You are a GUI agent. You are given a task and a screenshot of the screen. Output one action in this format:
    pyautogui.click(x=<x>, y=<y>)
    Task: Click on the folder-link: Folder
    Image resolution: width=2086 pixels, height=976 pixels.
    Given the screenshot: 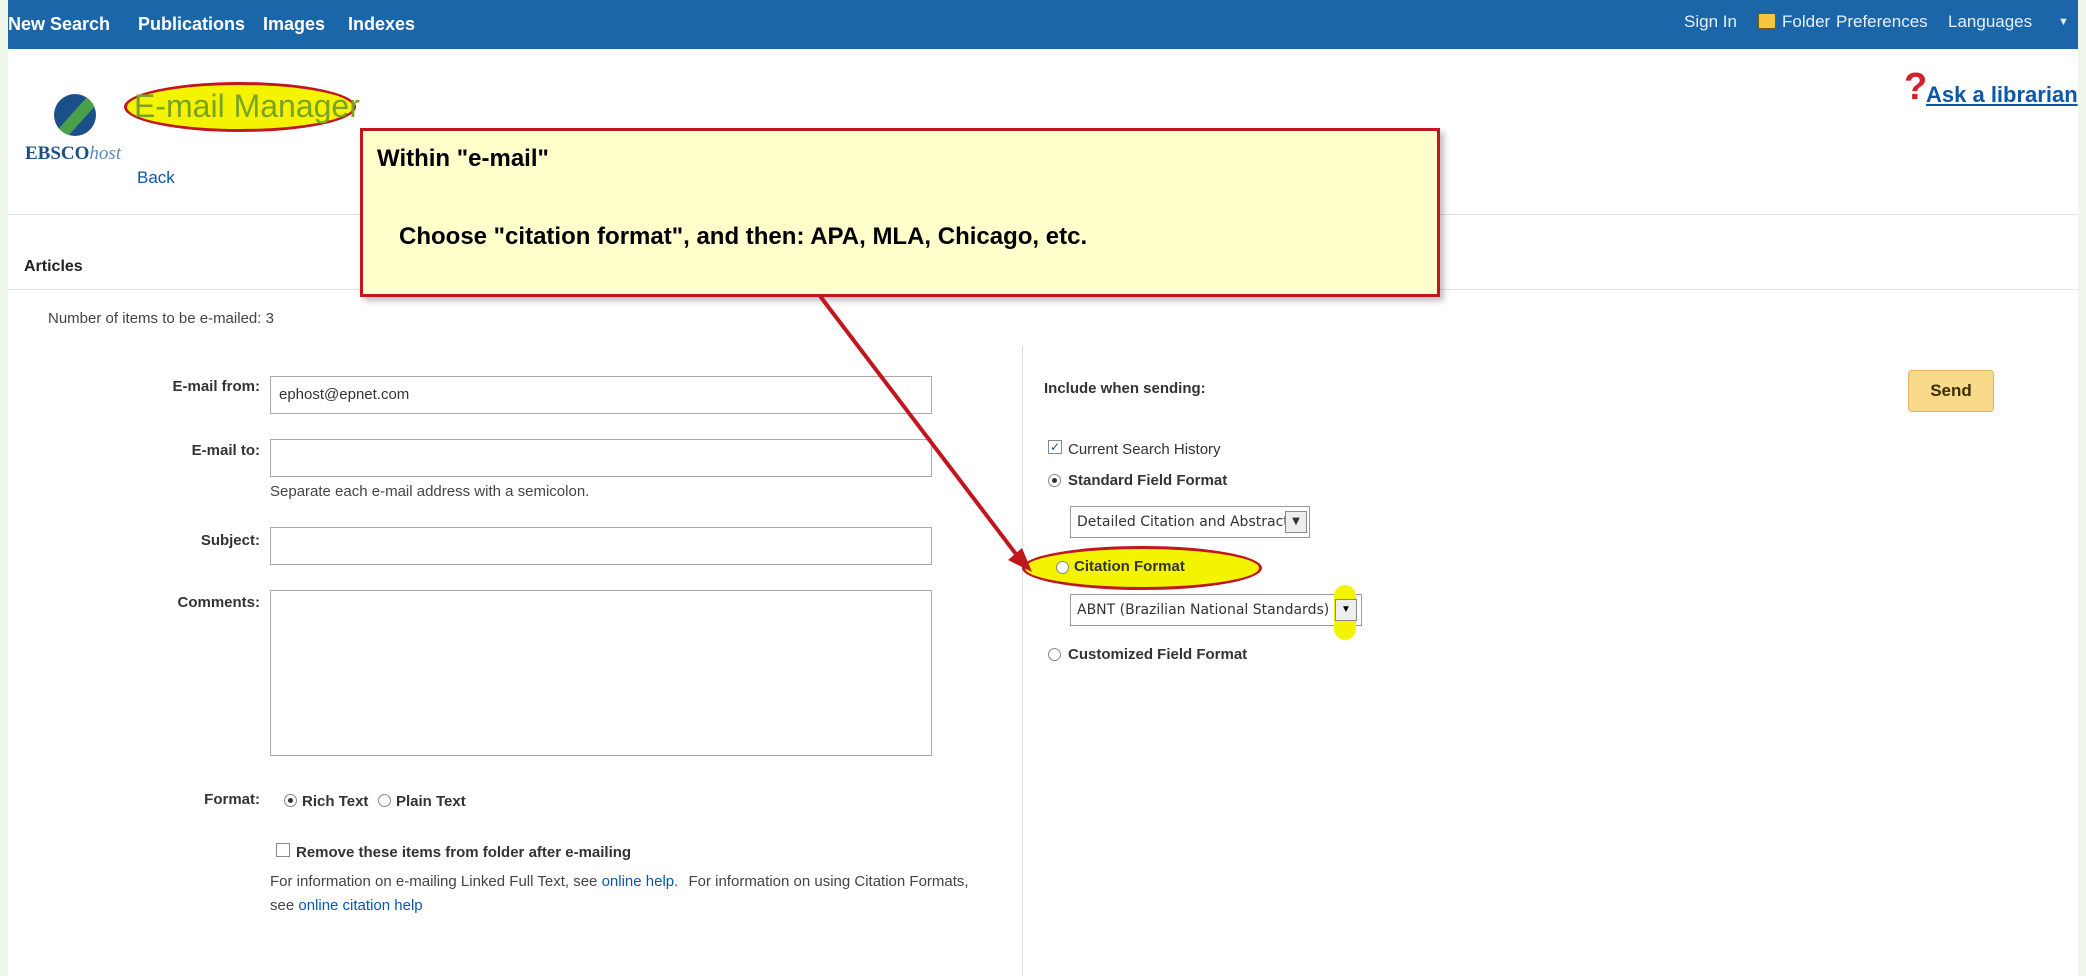 What is the action you would take?
    pyautogui.click(x=1806, y=22)
    